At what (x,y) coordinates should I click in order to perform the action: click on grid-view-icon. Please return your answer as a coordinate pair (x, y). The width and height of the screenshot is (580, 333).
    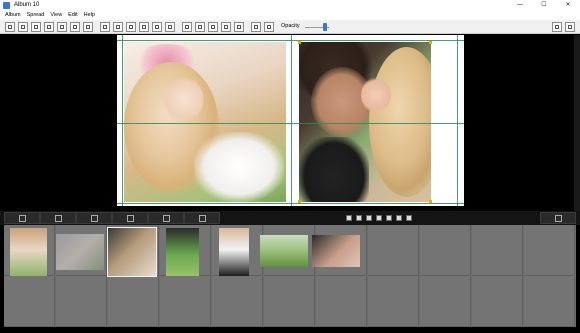
    Looking at the image, I should click on (349, 218).